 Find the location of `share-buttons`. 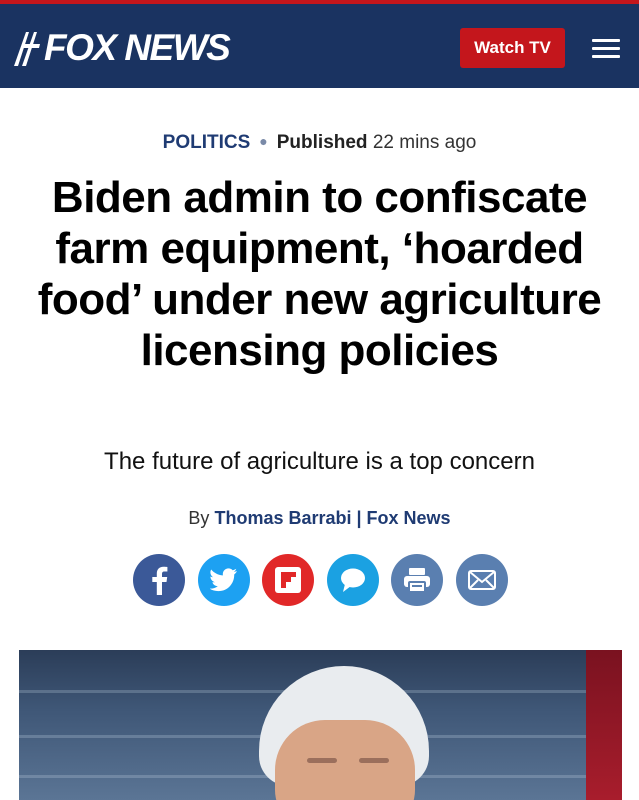

share-buttons is located at coordinates (320, 581).